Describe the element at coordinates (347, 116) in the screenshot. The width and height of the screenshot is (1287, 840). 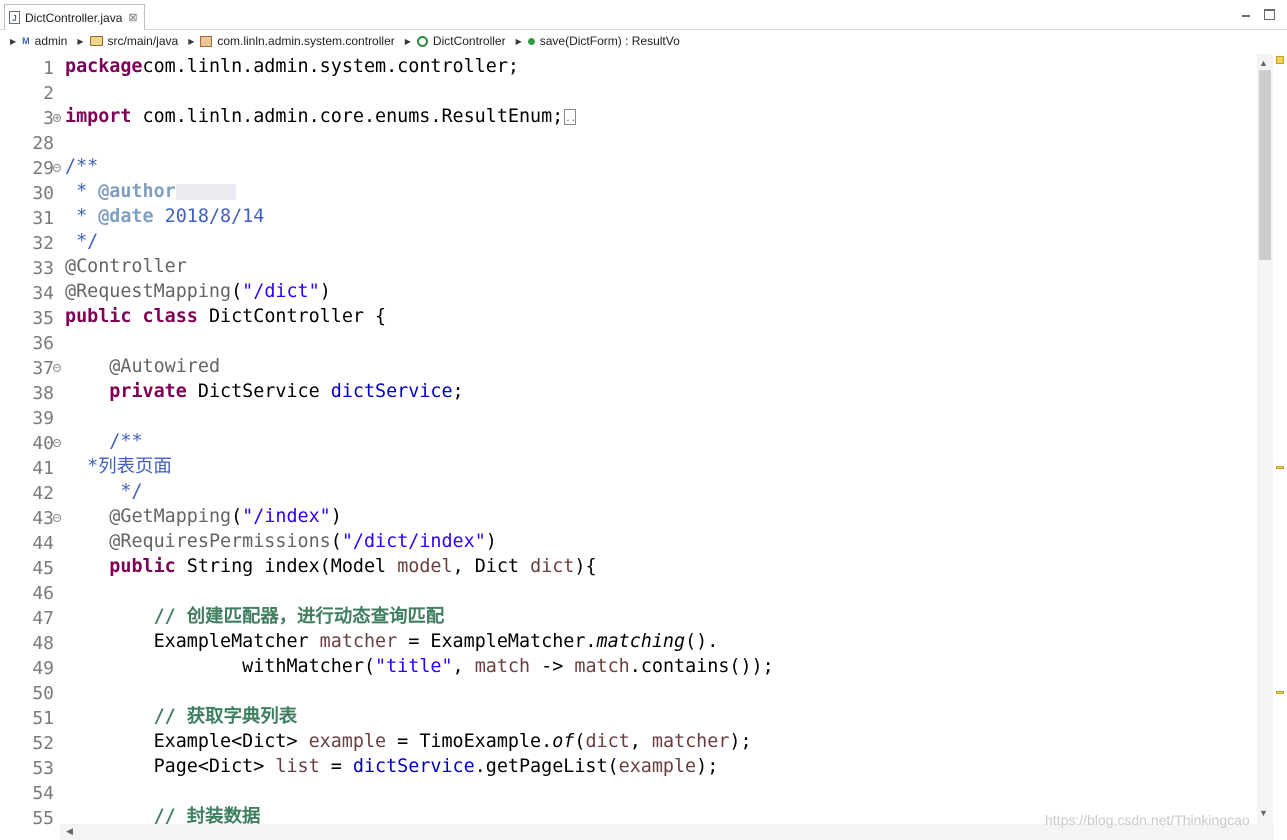
I see `code-token: com.linln.admin.core.enums.ResultEnum;` at that location.